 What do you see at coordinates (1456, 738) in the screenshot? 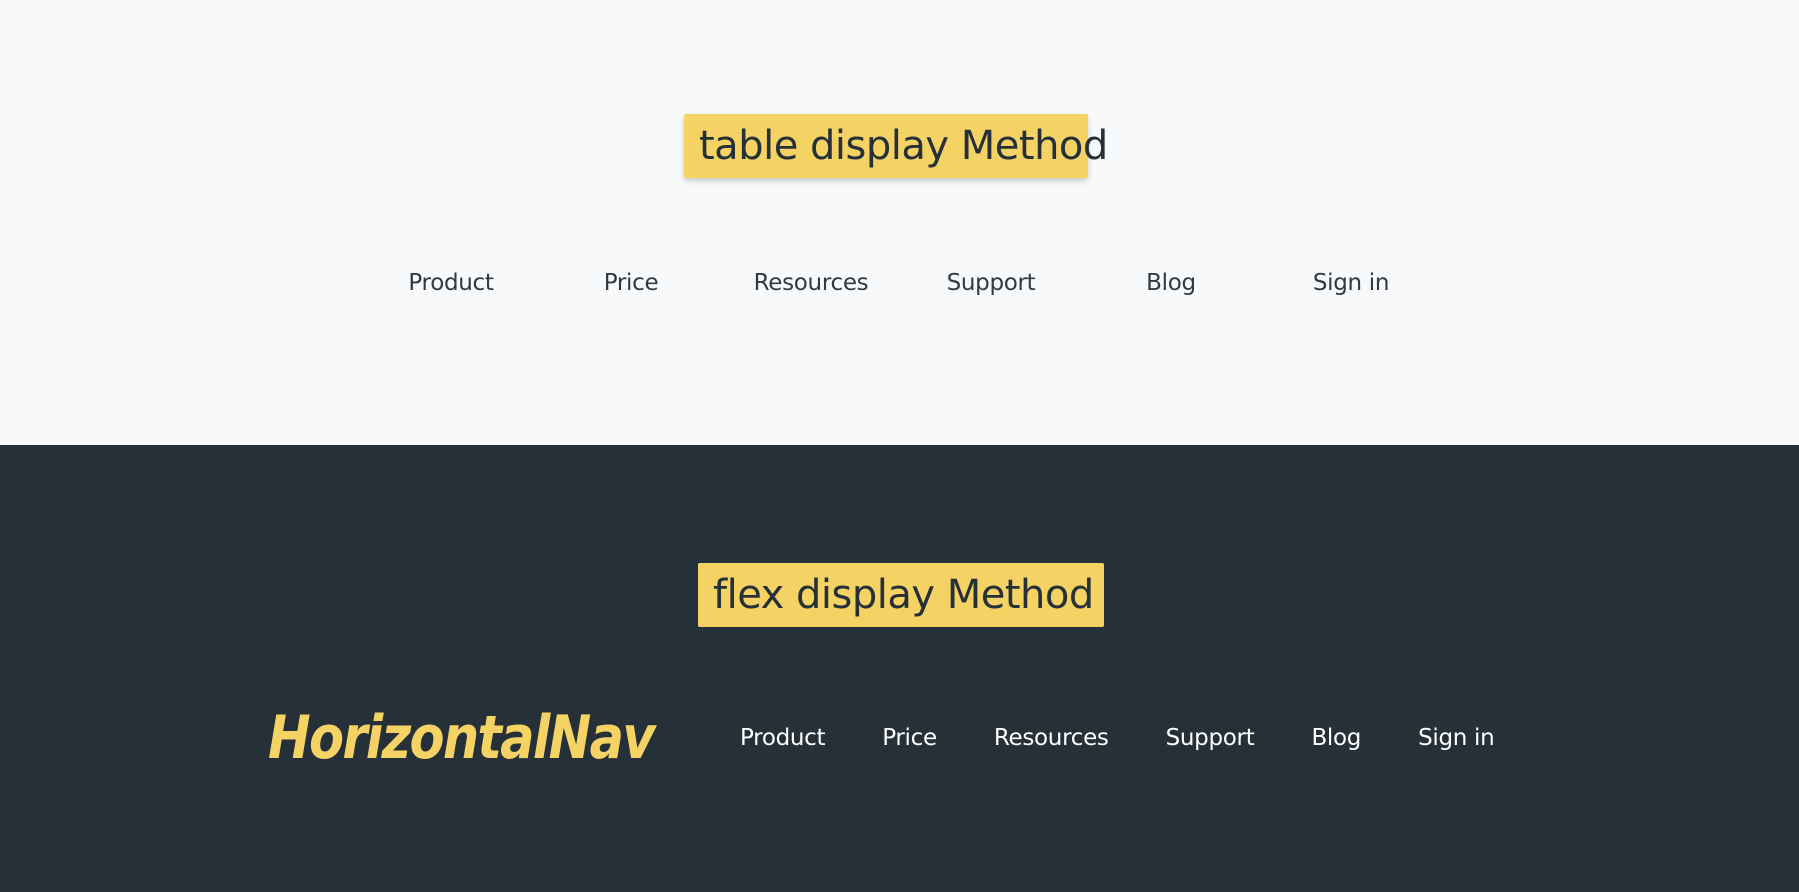
I see `flex-nav-sign-in: Sign in` at bounding box center [1456, 738].